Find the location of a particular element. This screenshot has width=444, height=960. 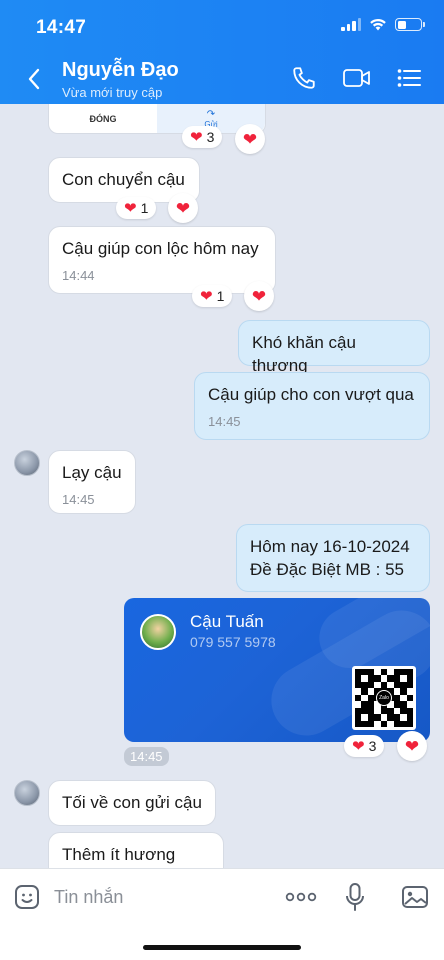

shared-card-partial: ĐÓNG ↷ Gửi is located at coordinates (157, 119).